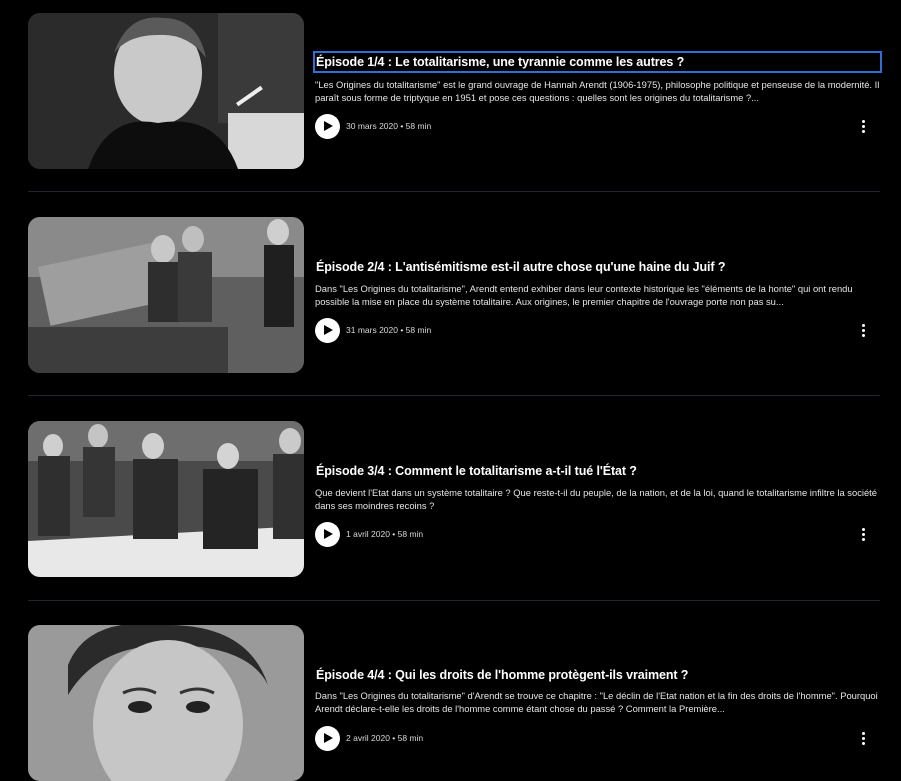 The width and height of the screenshot is (901, 781). I want to click on episode-meta-row: 2 avril 2020 • 58 min, so click(597, 739).